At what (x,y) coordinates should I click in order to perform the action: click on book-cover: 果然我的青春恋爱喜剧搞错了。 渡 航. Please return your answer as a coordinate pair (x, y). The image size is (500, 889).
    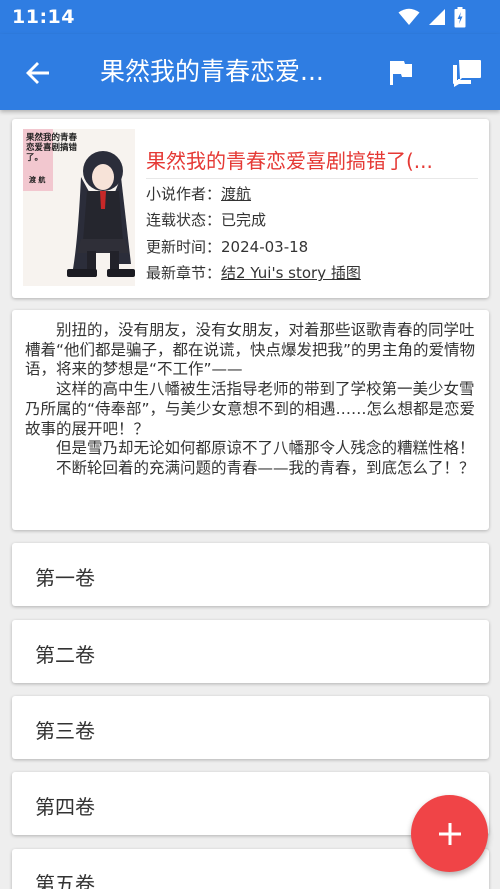
    Looking at the image, I should click on (79, 207).